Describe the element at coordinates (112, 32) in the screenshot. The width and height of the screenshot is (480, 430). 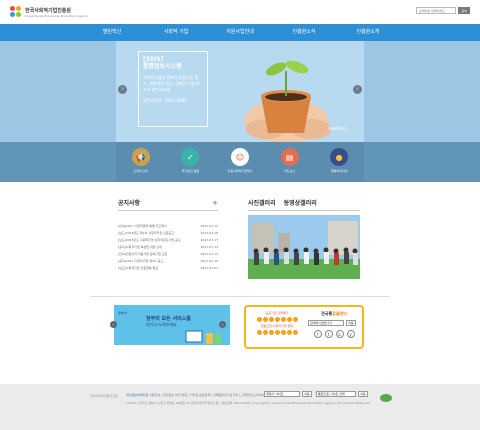
I see `nav-item-open-innovation: 열린혁신` at that location.